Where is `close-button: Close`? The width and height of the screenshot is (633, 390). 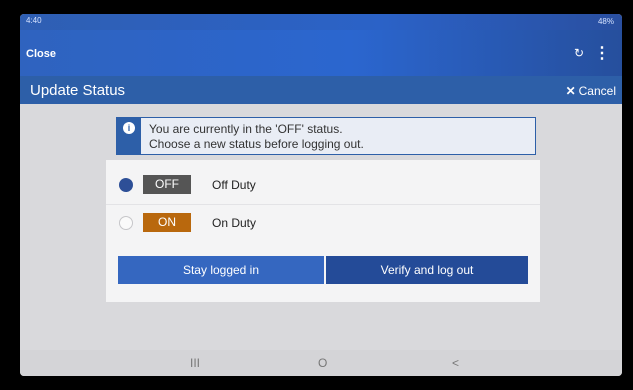
close-button: Close is located at coordinates (41, 54).